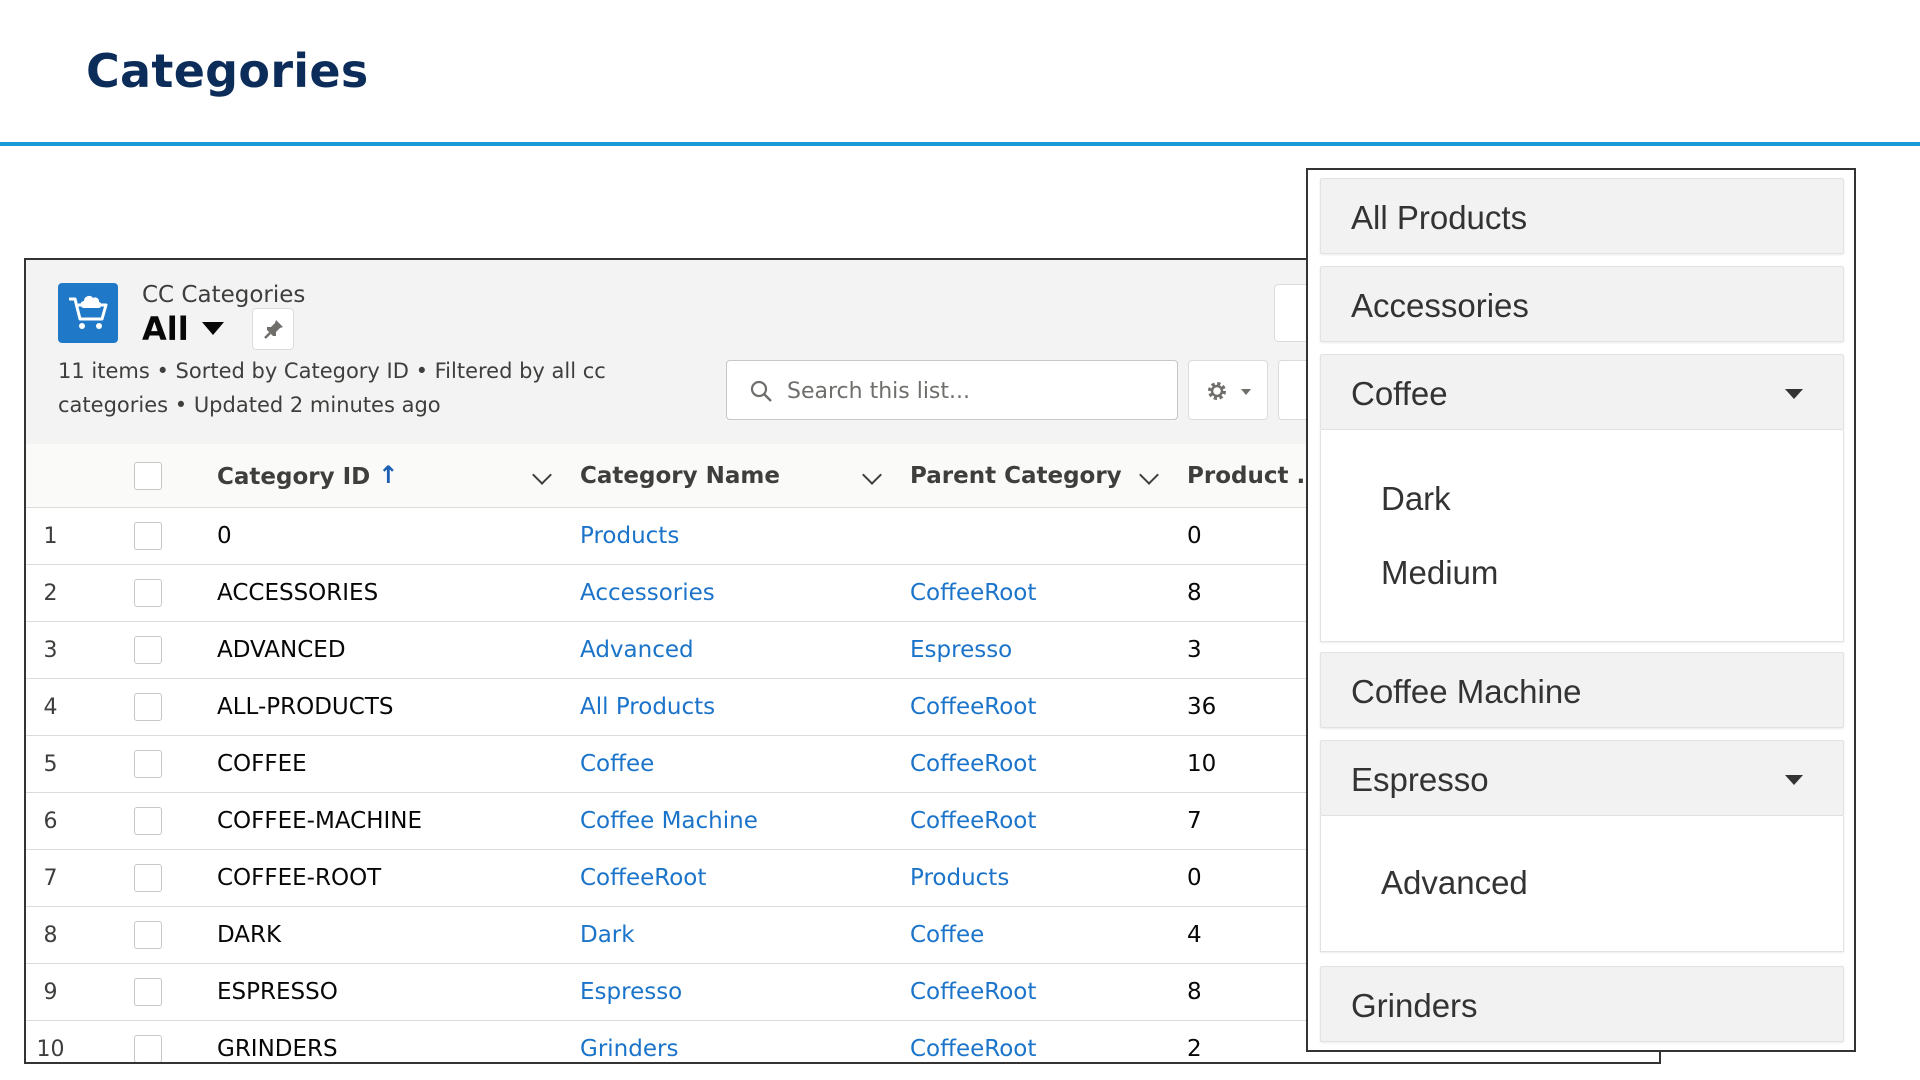 This screenshot has height=1080, width=1920. Describe the element at coordinates (629, 1049) in the screenshot. I see `category-name-link: Grinders` at that location.